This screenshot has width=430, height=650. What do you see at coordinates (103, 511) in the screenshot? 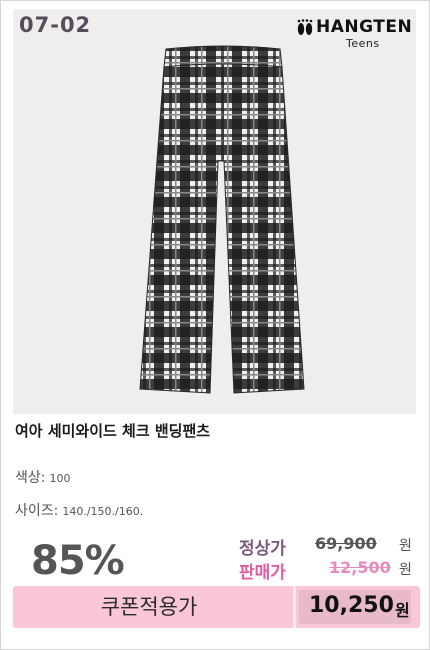
I see `size-value: 140./150./160.` at bounding box center [103, 511].